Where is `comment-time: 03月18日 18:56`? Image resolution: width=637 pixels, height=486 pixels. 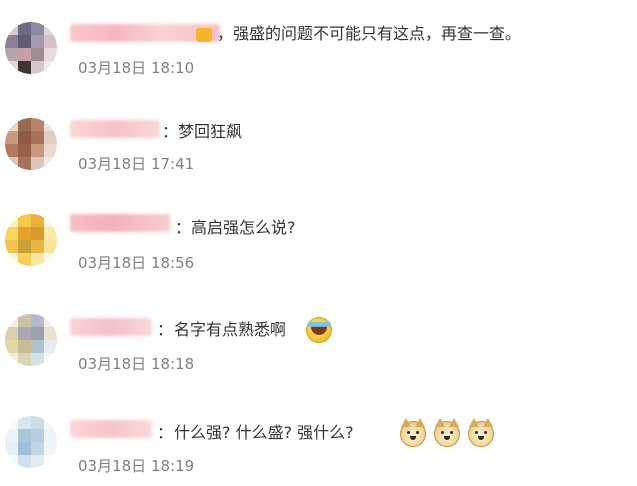 comment-time: 03月18日 18:56 is located at coordinates (136, 263).